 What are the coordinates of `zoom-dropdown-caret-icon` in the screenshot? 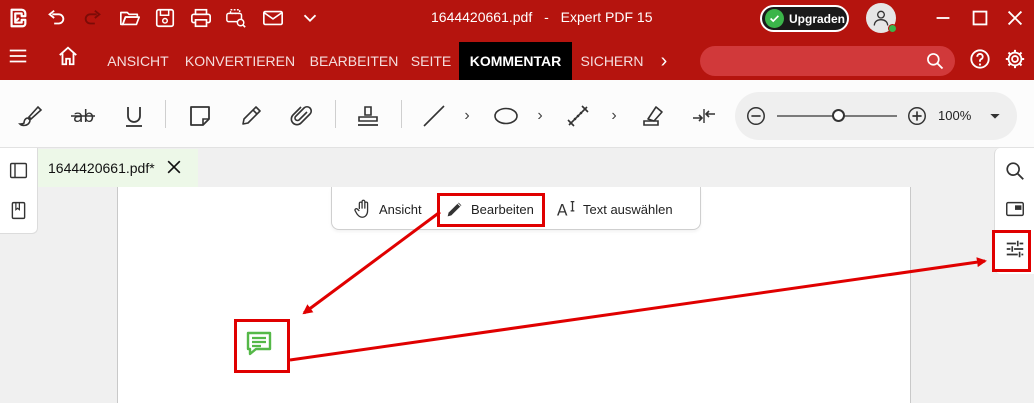 It's located at (995, 116).